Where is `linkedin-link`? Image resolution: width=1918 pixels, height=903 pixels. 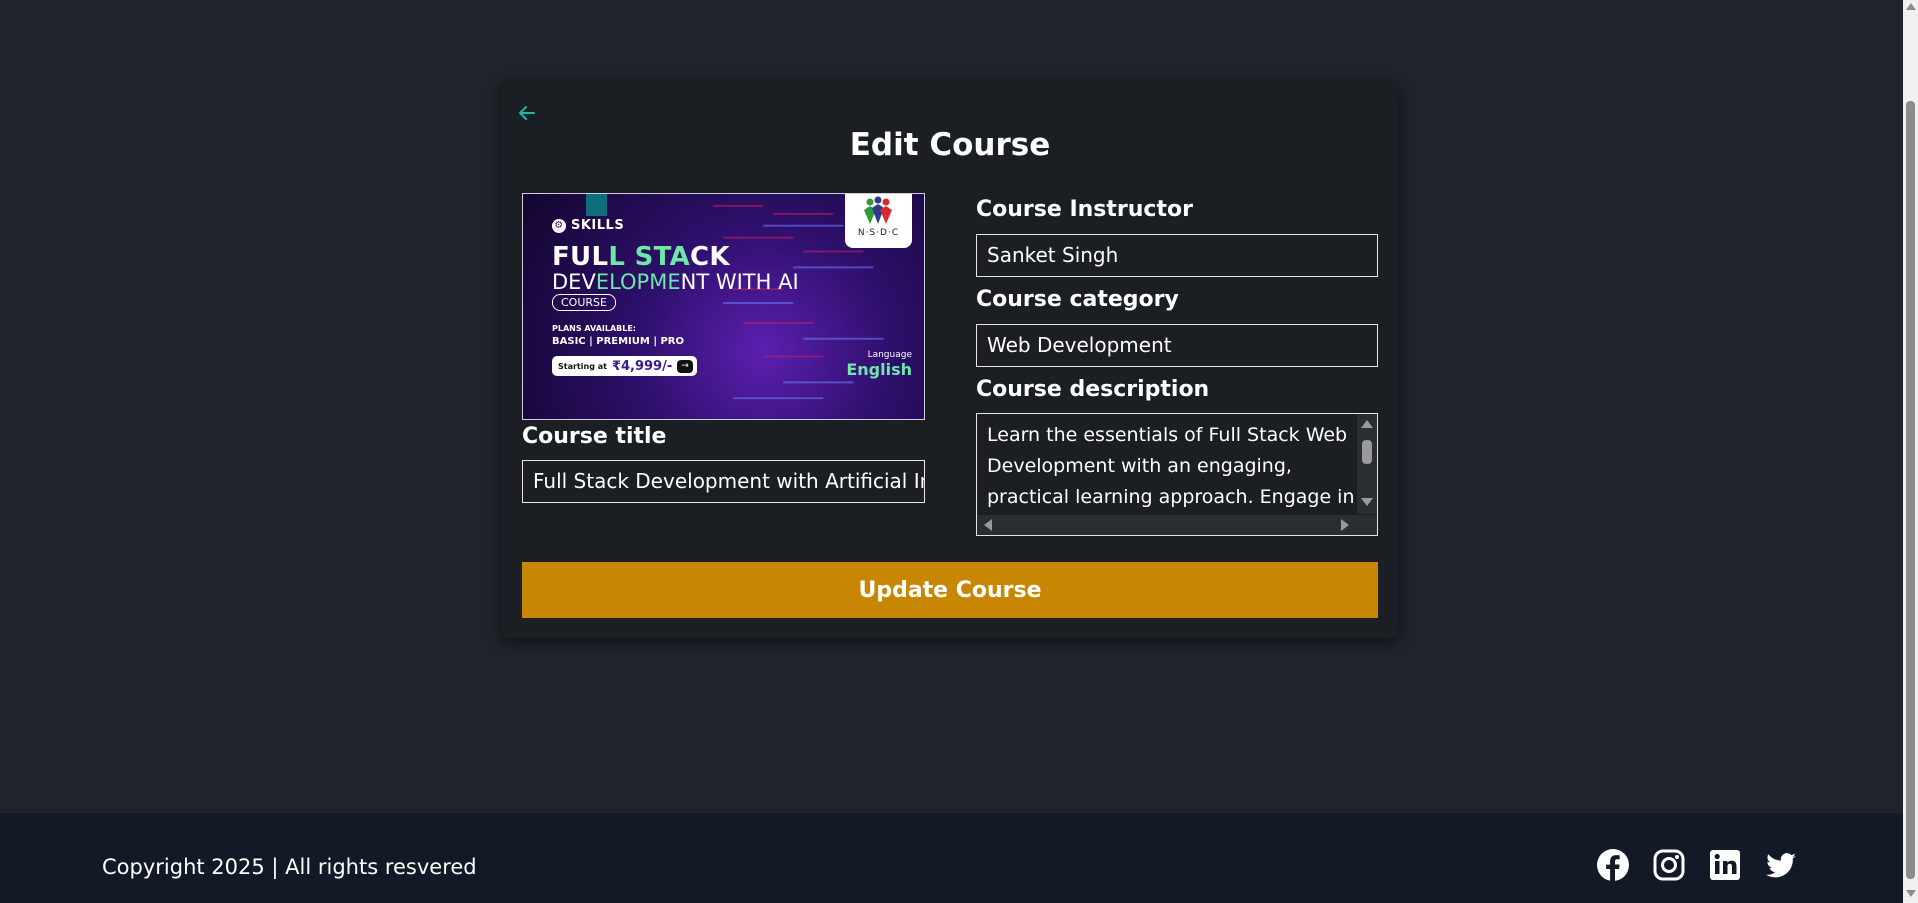
linkedin-link is located at coordinates (1725, 865).